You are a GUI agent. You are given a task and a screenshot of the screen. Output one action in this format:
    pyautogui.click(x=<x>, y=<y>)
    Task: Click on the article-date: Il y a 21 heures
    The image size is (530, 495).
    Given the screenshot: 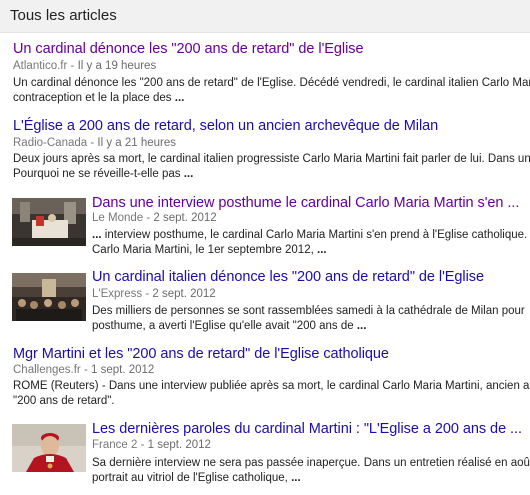 What is the action you would take?
    pyautogui.click(x=137, y=143)
    